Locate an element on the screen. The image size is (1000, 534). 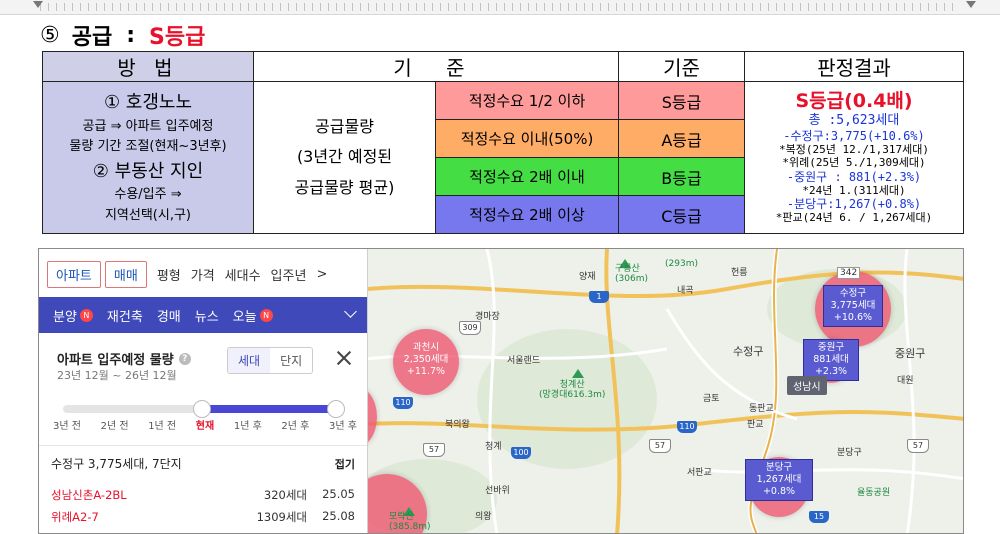
toggle-complexes: 단지 is located at coordinates (291, 360).